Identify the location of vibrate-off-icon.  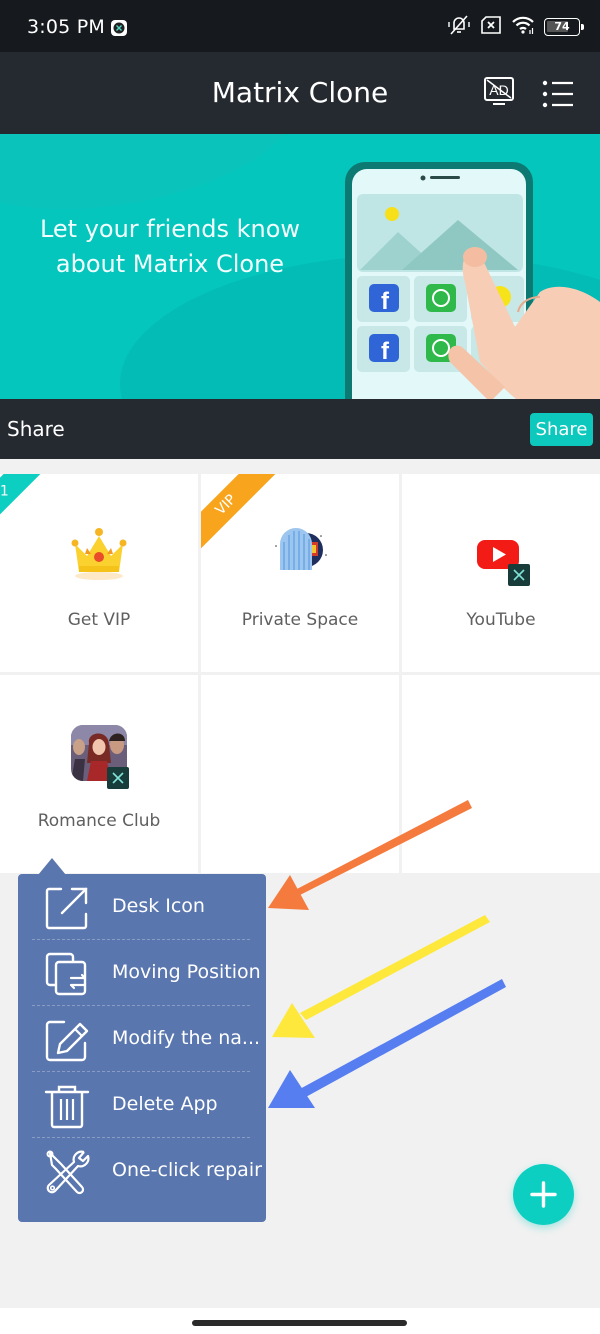
(459, 27).